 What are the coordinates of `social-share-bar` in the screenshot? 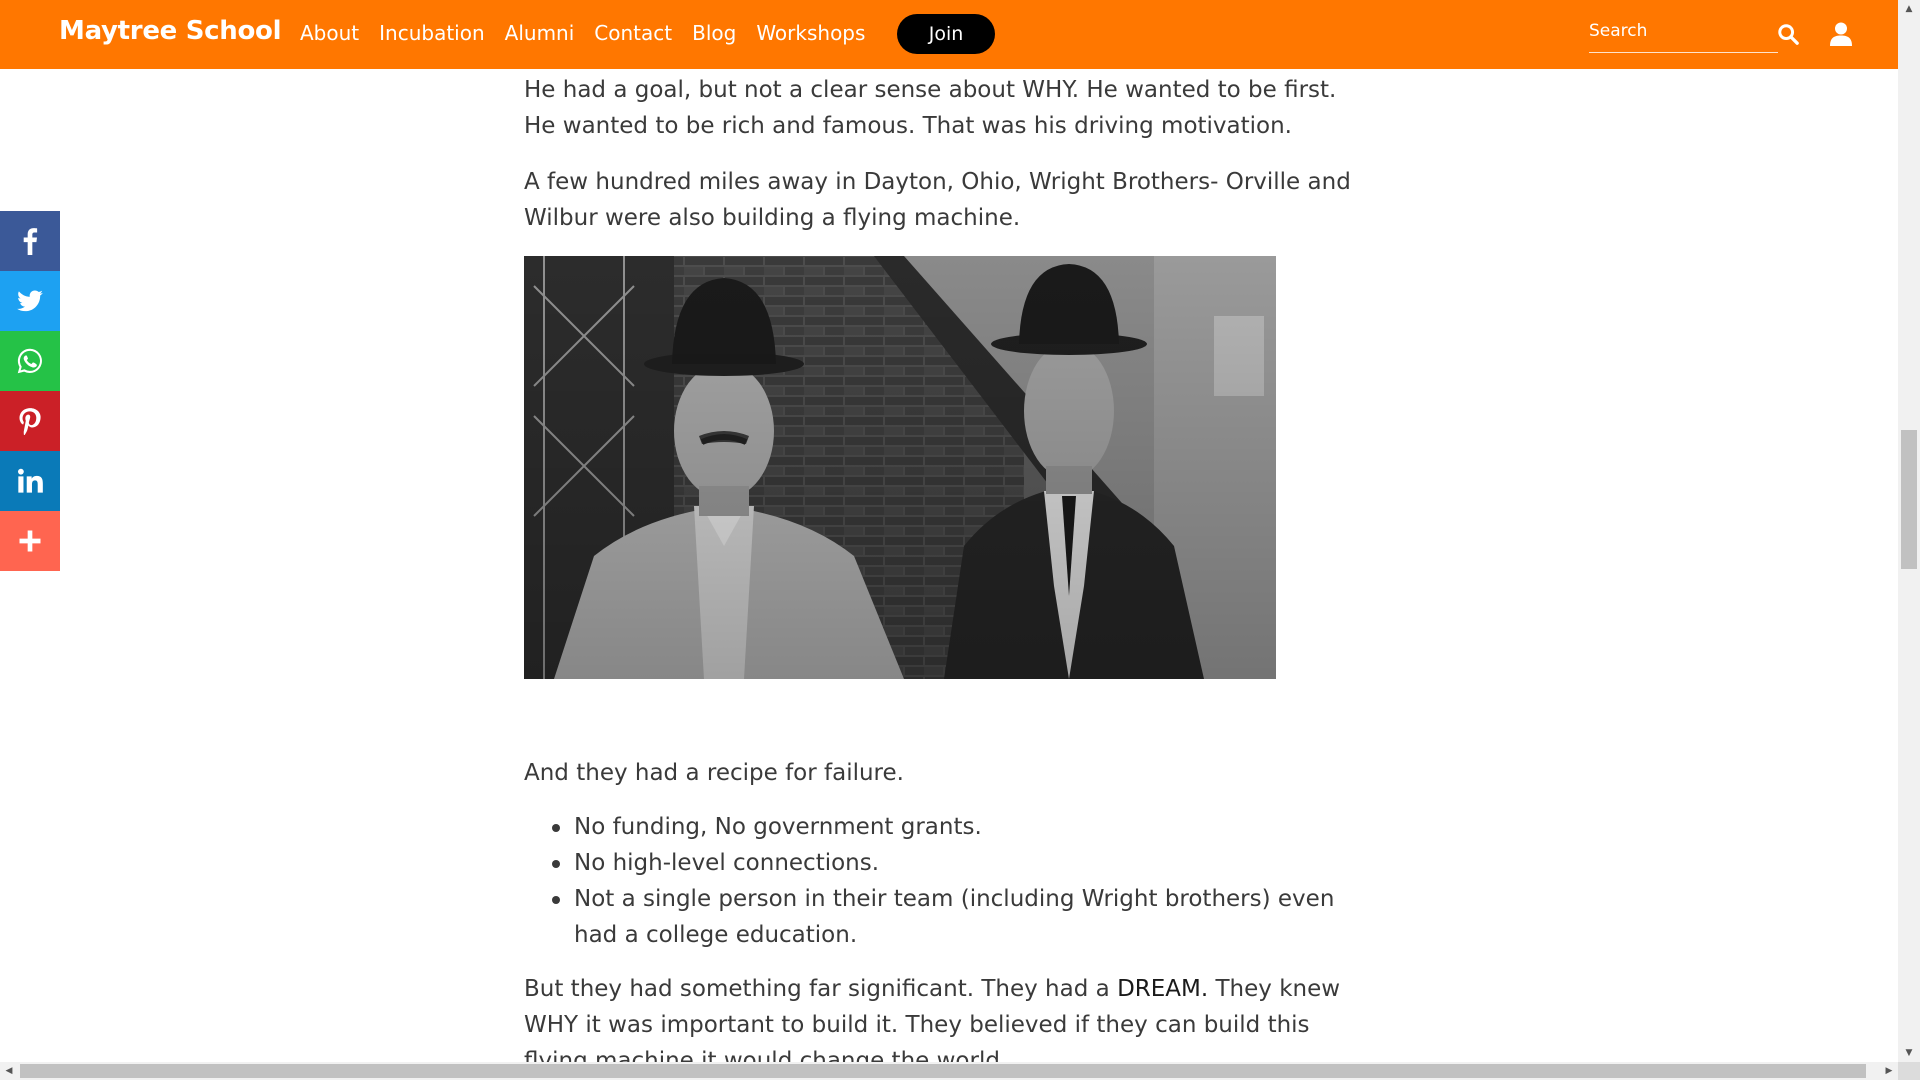 It's located at (30, 391).